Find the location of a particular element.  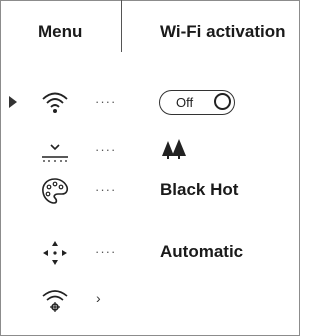

menu-row-wifi: ···· Off is located at coordinates (150, 104).